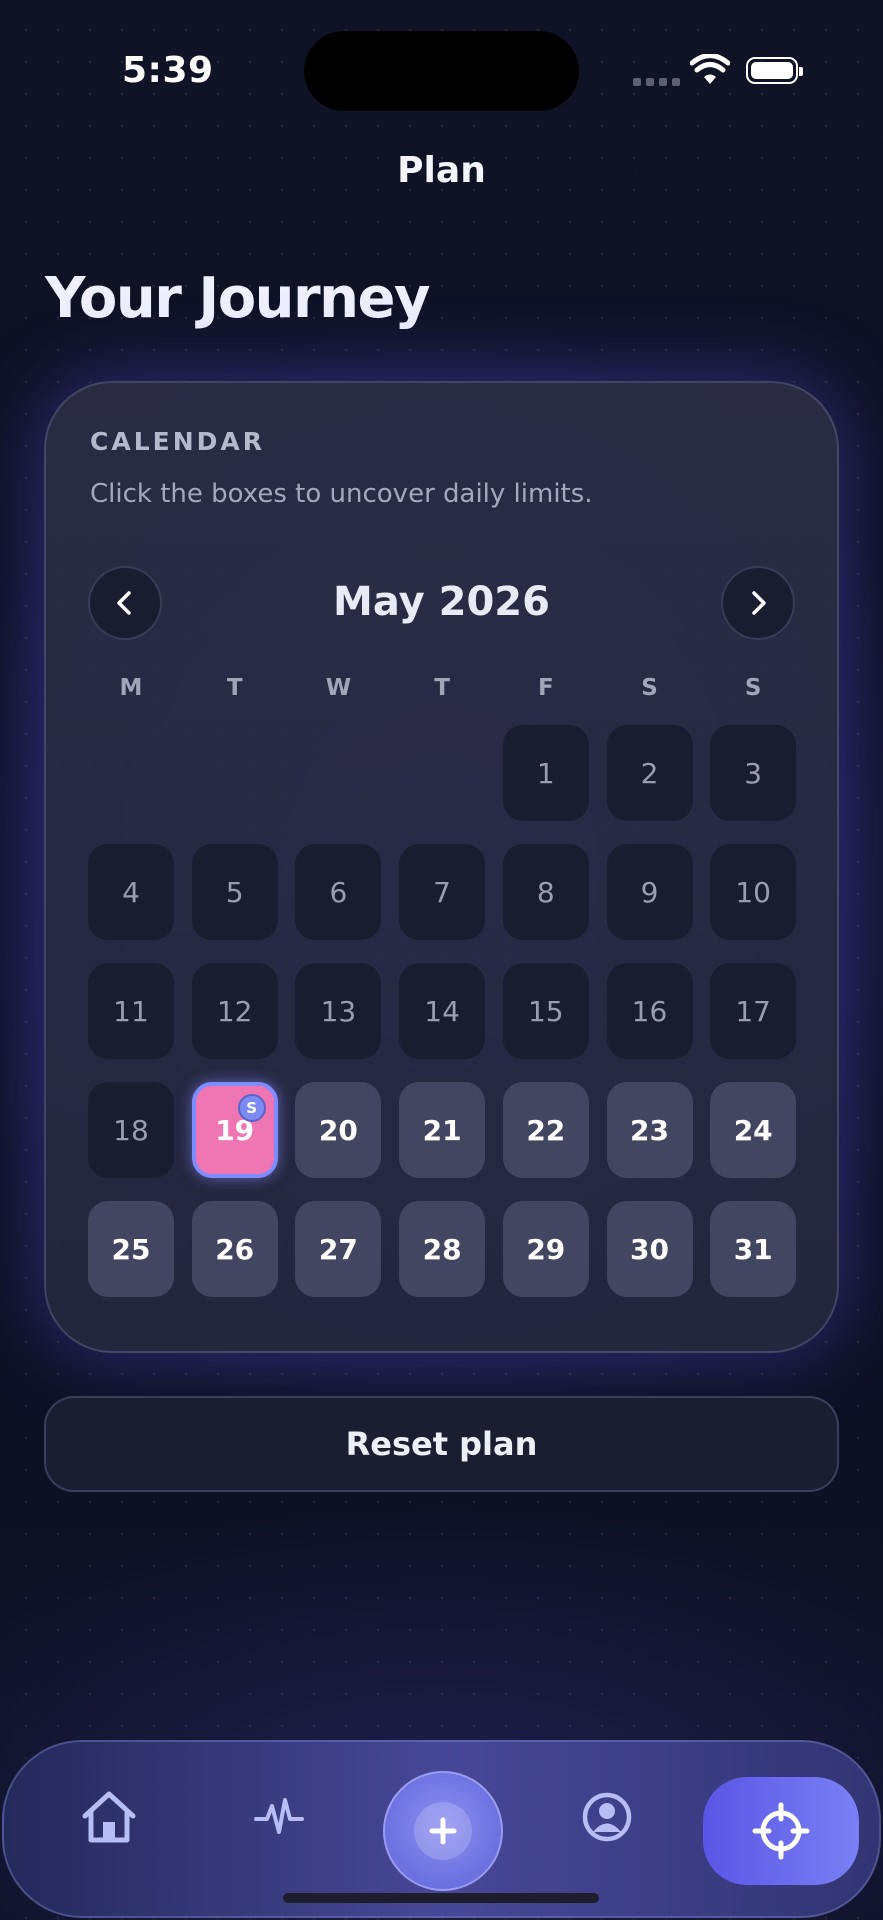 The width and height of the screenshot is (883, 1920). Describe the element at coordinates (177, 441) in the screenshot. I see `calendar-label: CALENDAR` at that location.